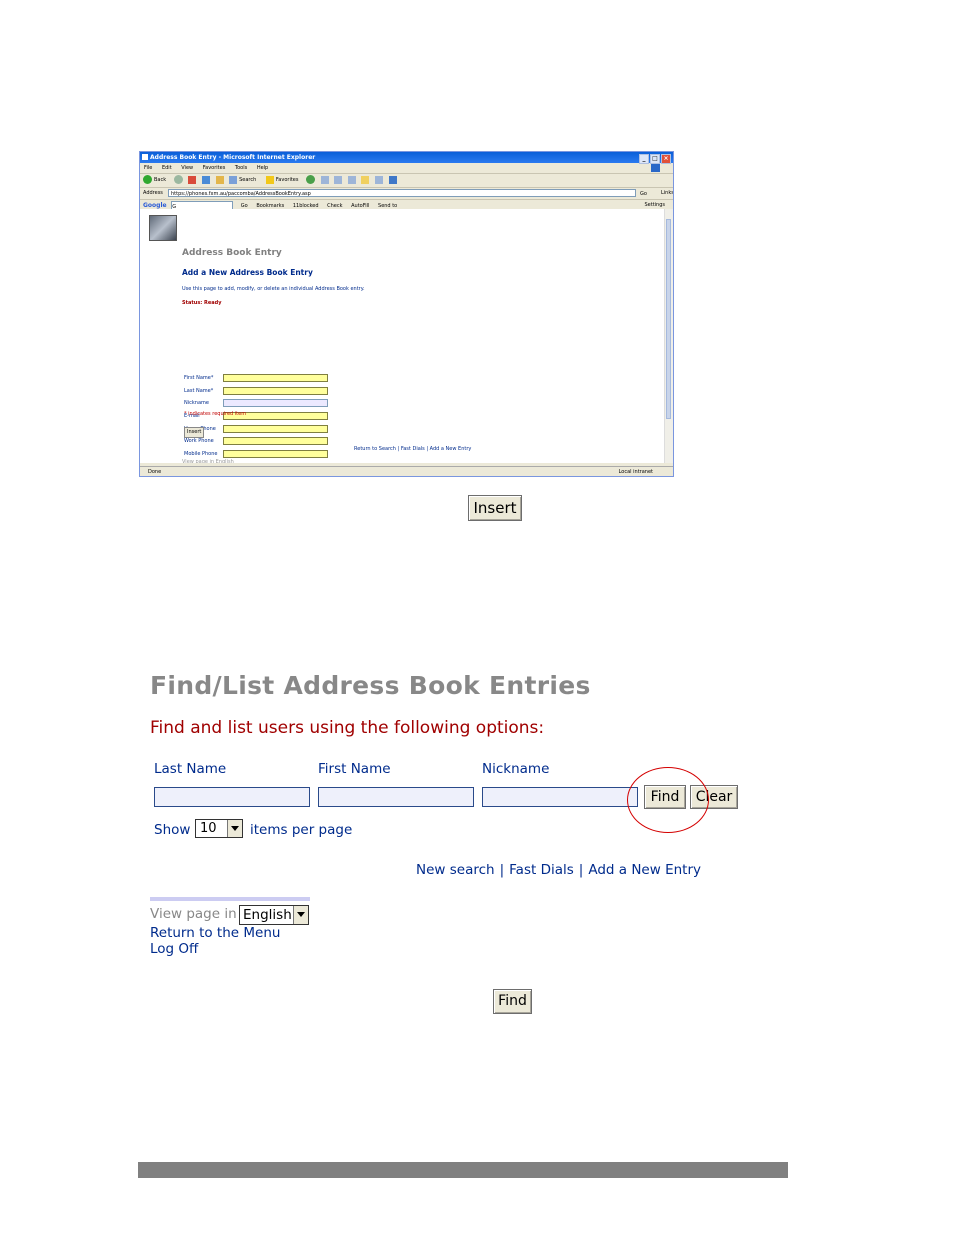 Image resolution: width=954 pixels, height=1235 pixels. I want to click on footer-bar, so click(463, 1170).